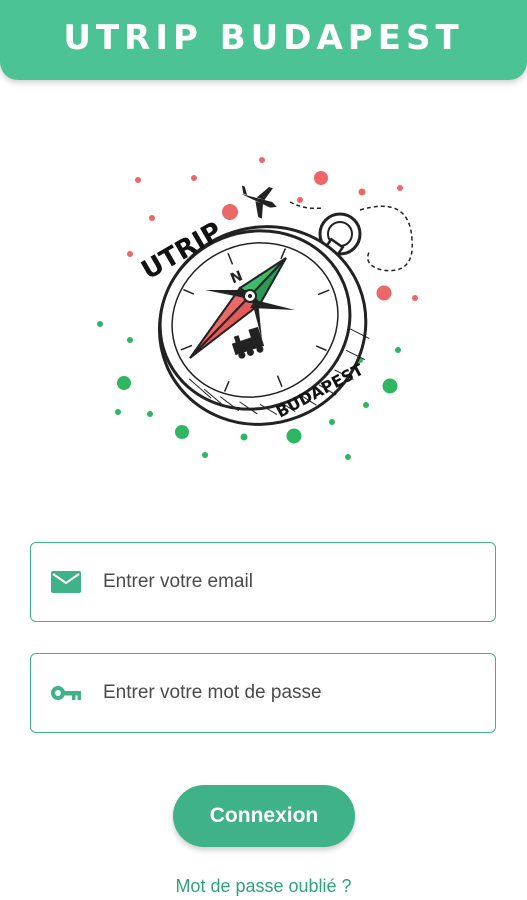 The image size is (527, 900). I want to click on password-input, so click(293, 693).